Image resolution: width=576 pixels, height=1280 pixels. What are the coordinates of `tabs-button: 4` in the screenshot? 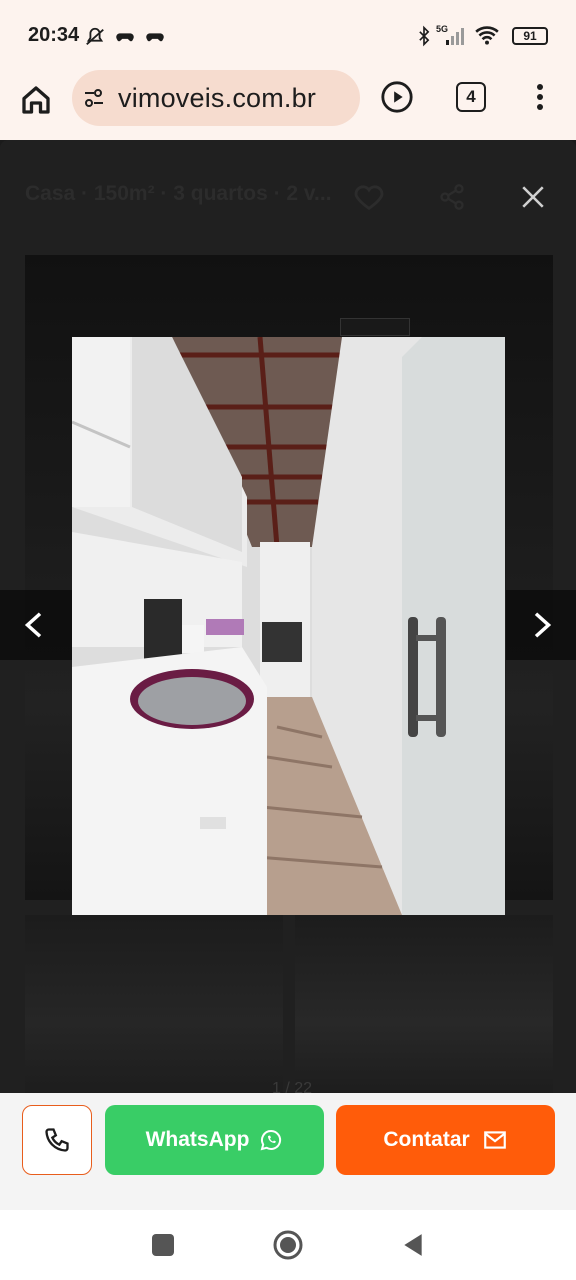 It's located at (471, 97).